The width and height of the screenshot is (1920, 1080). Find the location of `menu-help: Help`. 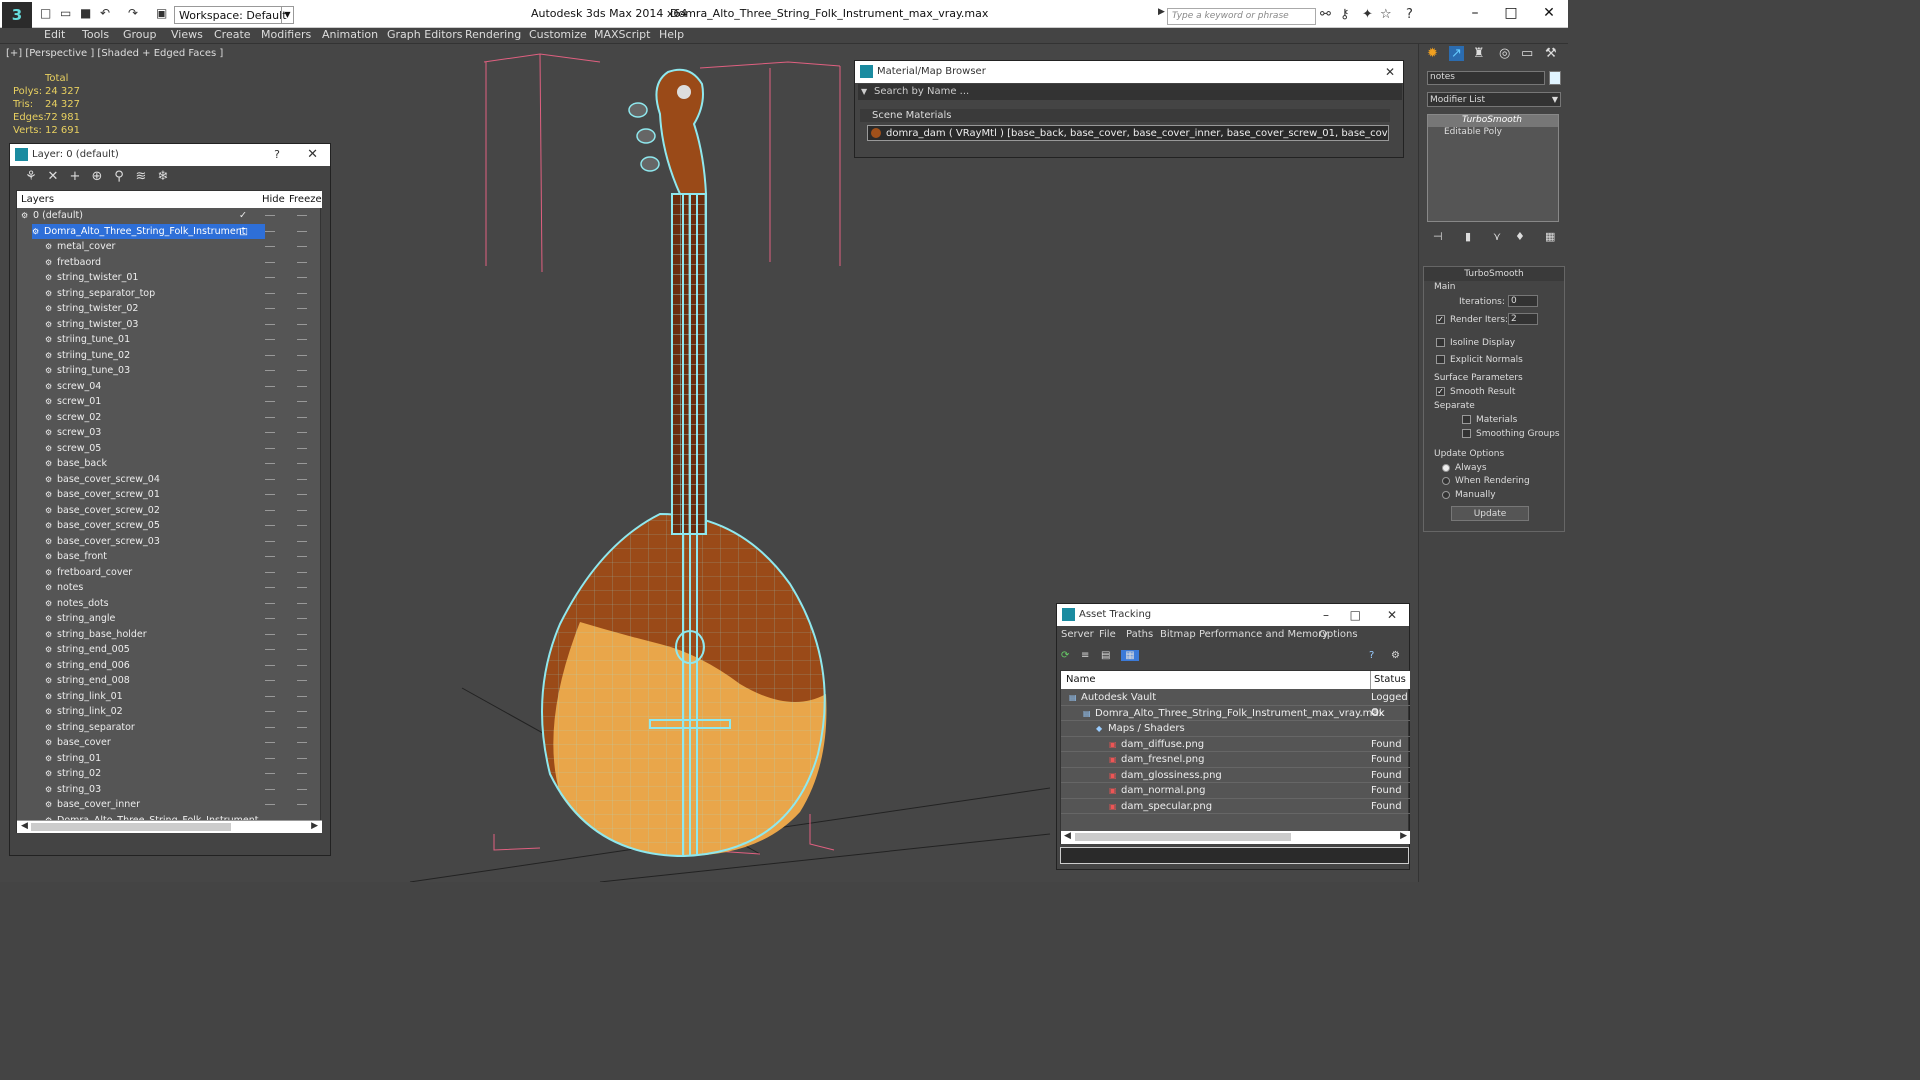

menu-help: Help is located at coordinates (671, 35).